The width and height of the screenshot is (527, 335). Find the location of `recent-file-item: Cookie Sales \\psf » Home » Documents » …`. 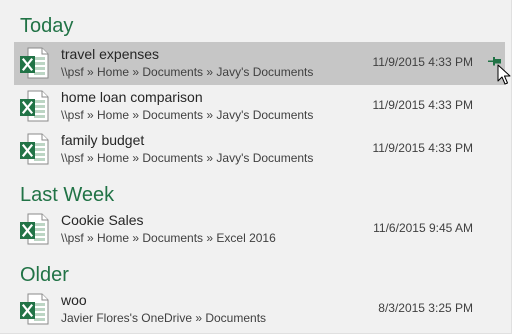

recent-file-item: Cookie Sales \\psf » Home » Documents » … is located at coordinates (259, 229).